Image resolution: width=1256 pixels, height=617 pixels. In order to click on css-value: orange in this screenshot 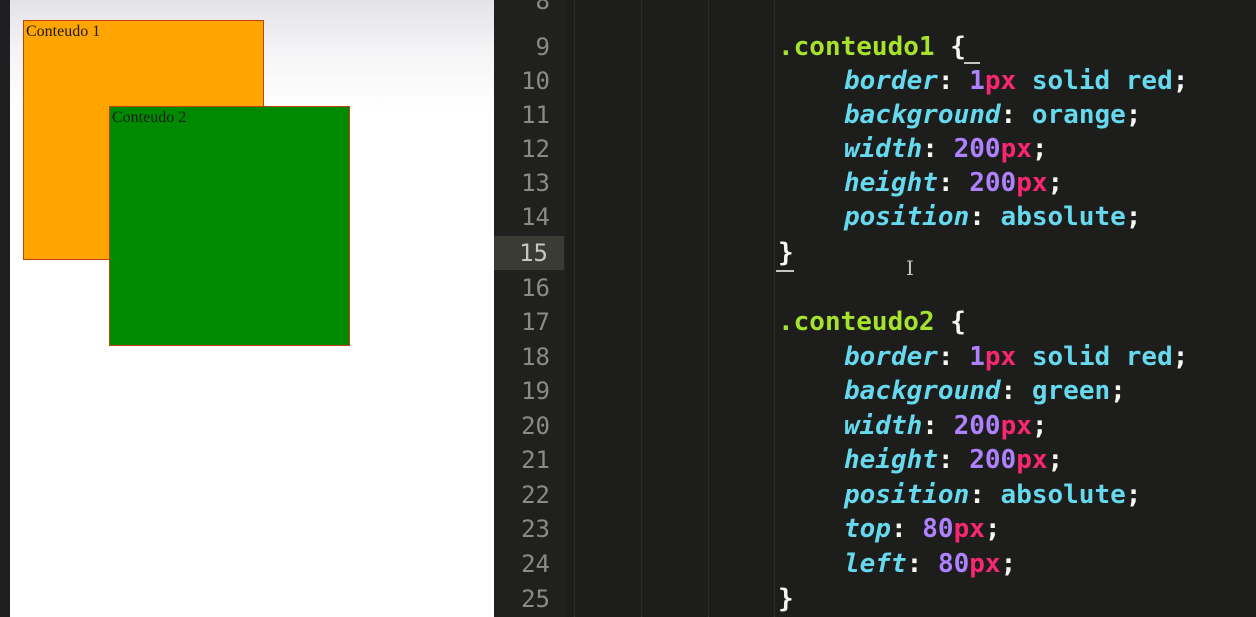, I will do `click(1071, 115)`.